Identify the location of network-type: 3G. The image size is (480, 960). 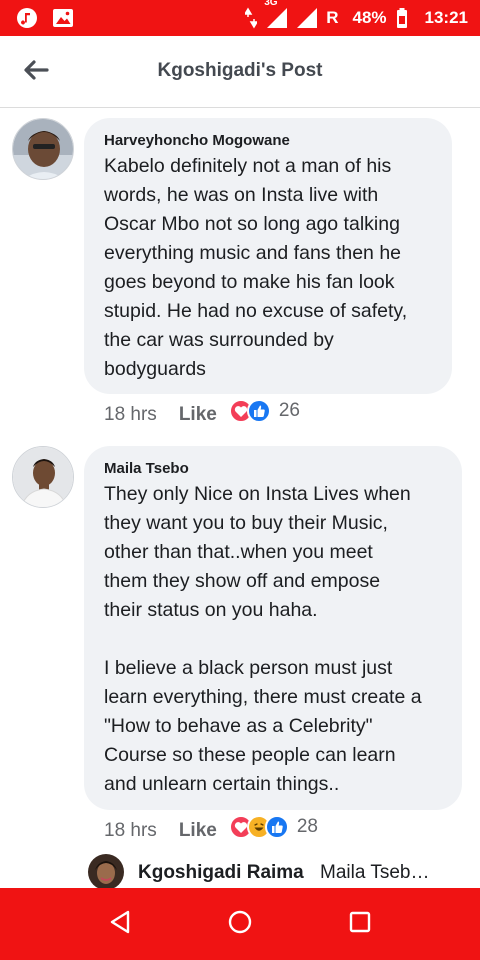
(271, 4).